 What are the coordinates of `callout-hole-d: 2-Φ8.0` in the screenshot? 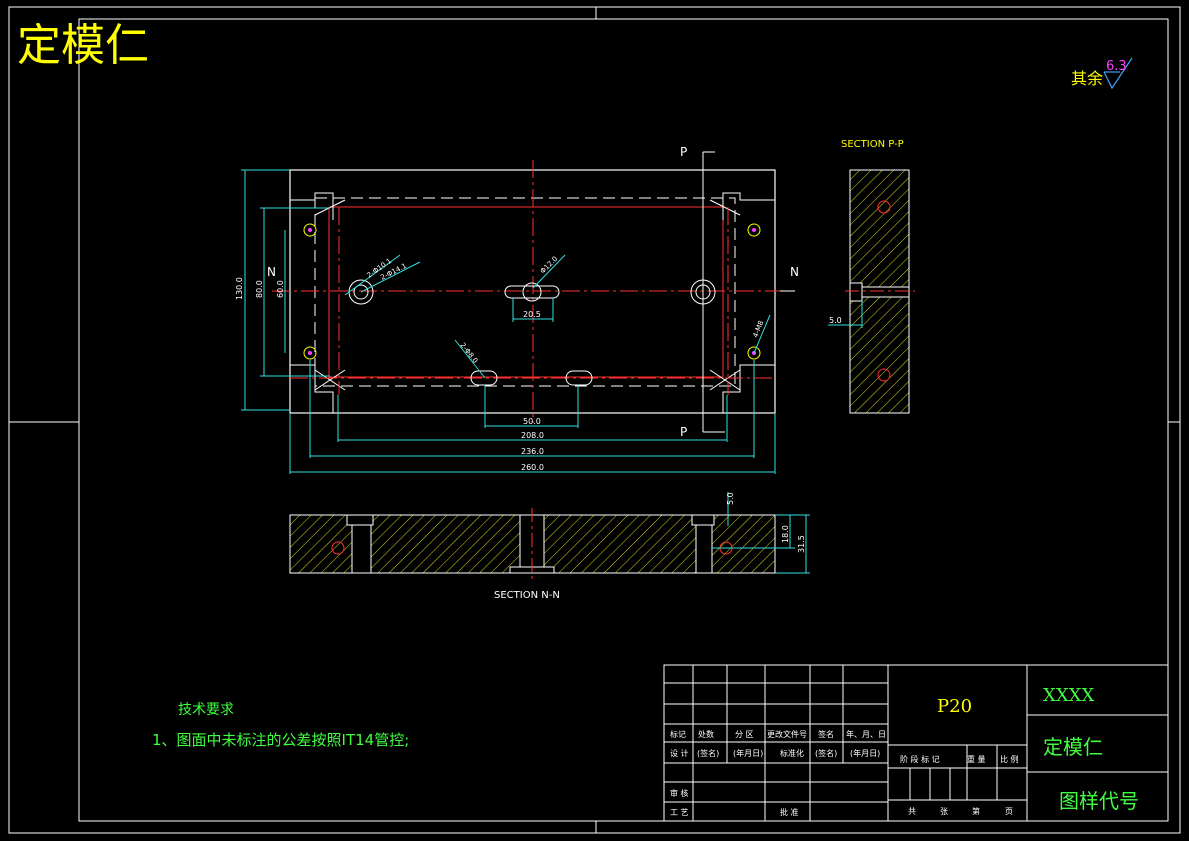 It's located at (468, 353).